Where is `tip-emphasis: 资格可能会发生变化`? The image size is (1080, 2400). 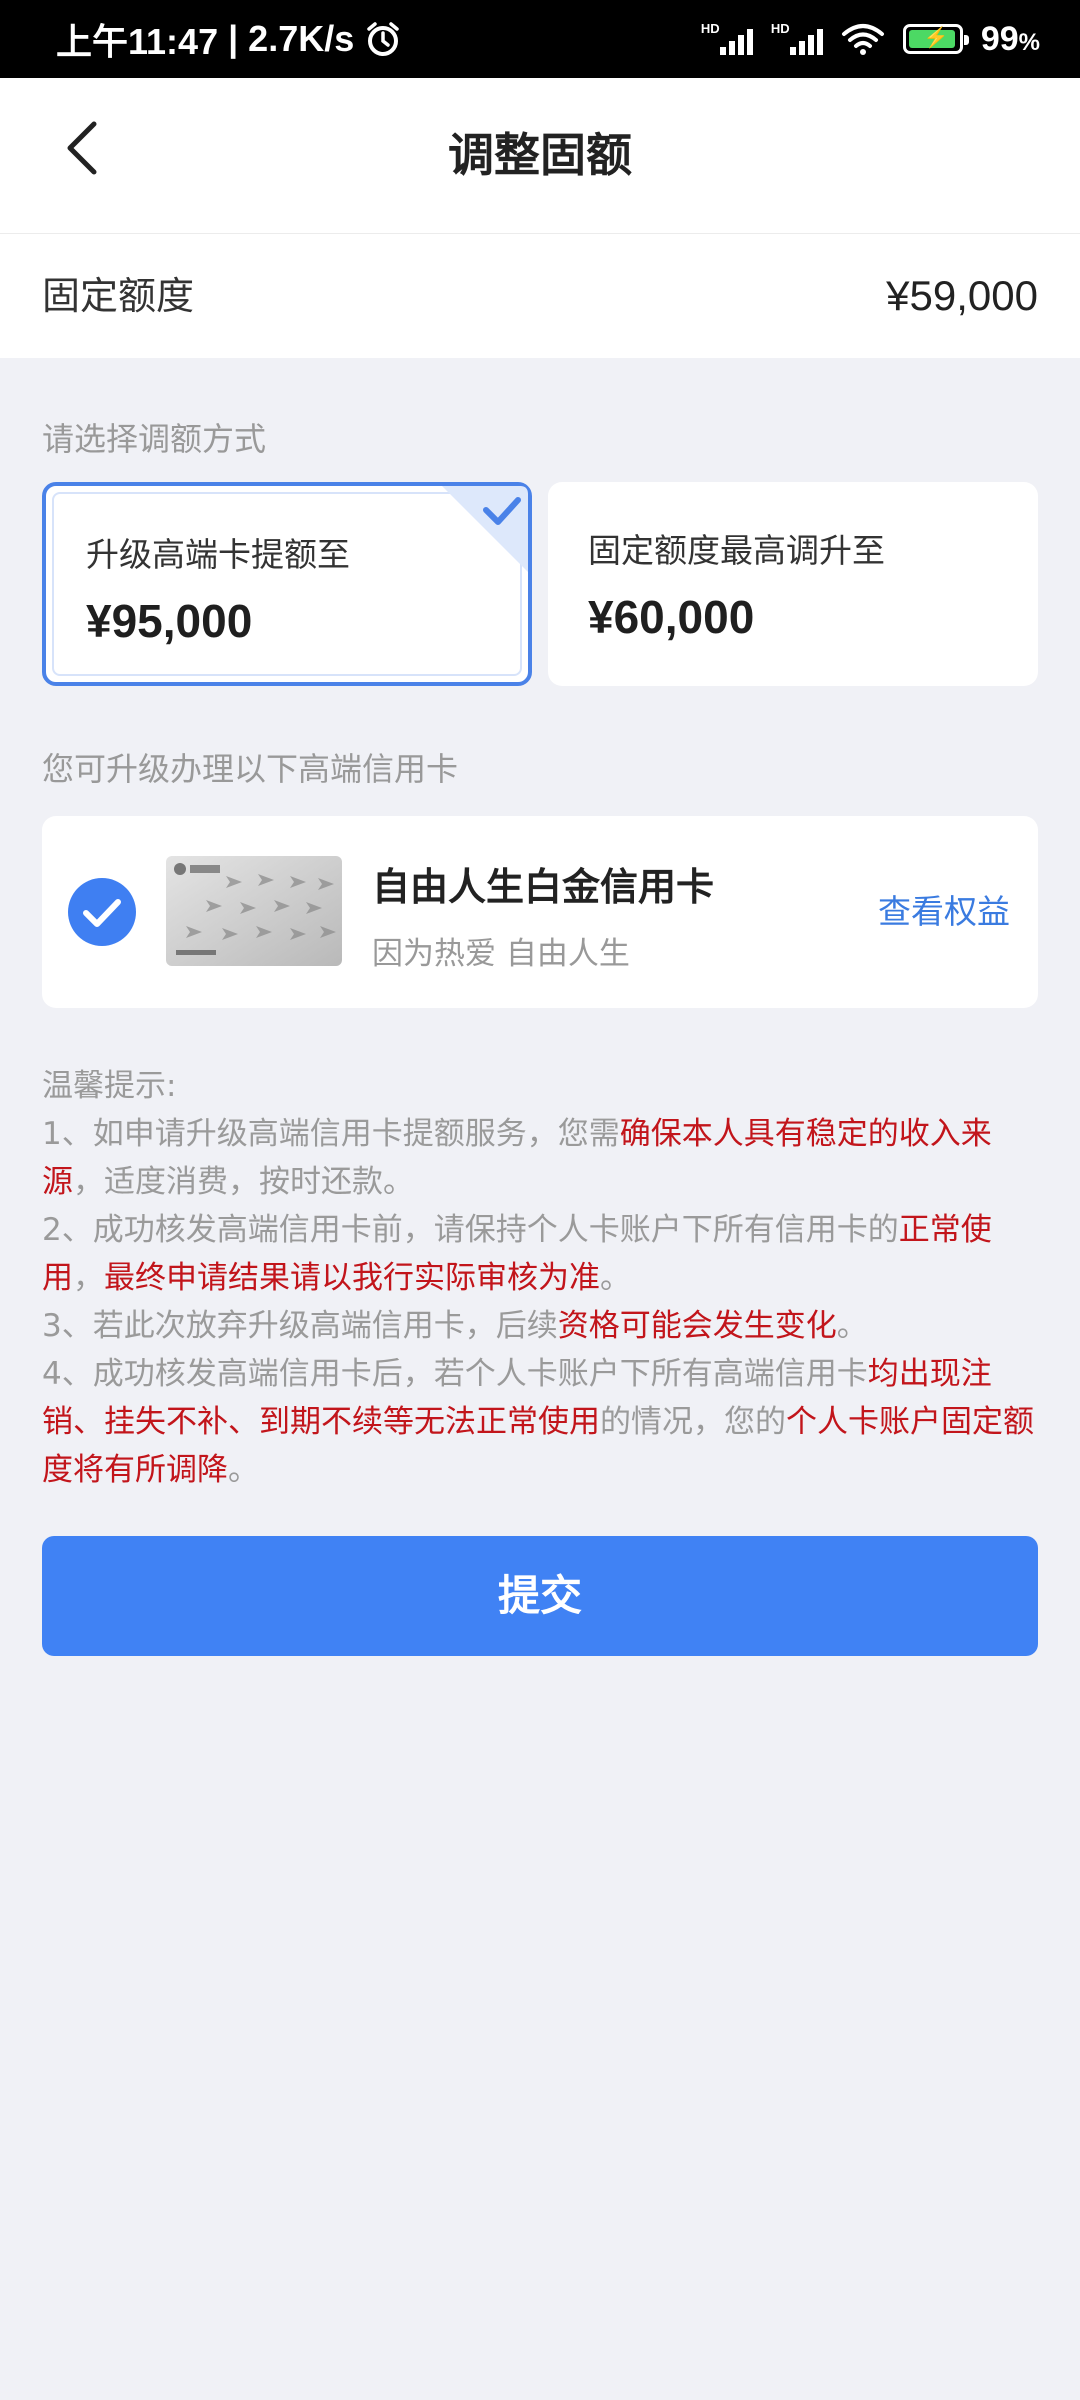
tip-emphasis: 资格可能会发生变化 is located at coordinates (697, 1326).